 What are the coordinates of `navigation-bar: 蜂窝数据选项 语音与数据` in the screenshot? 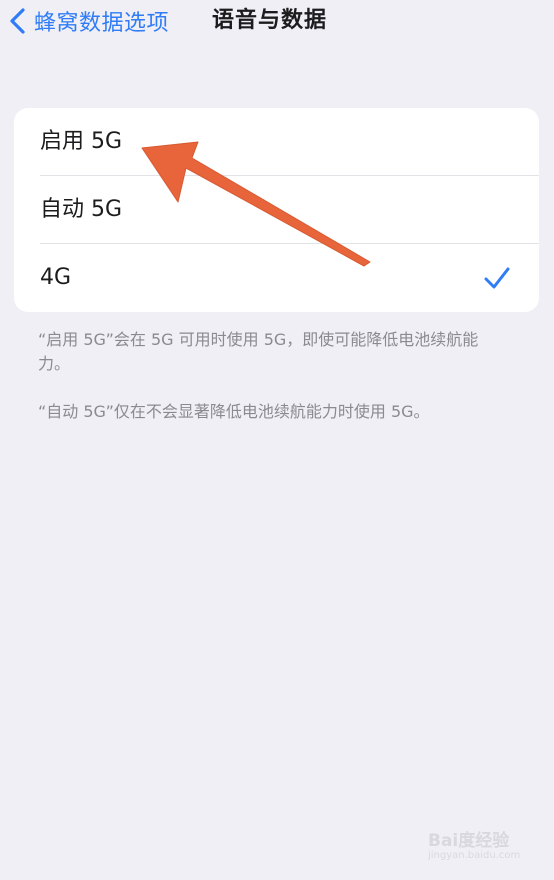 It's located at (277, 22).